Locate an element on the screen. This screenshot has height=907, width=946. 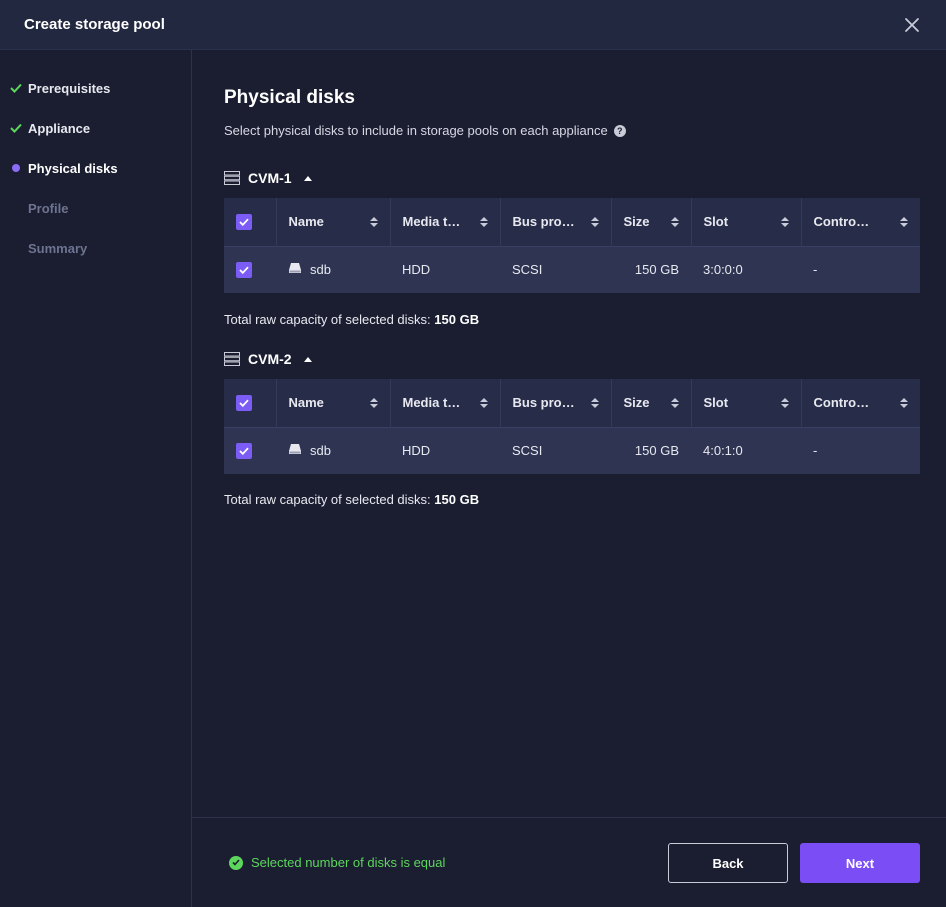
step-label: Summary is located at coordinates (58, 248).